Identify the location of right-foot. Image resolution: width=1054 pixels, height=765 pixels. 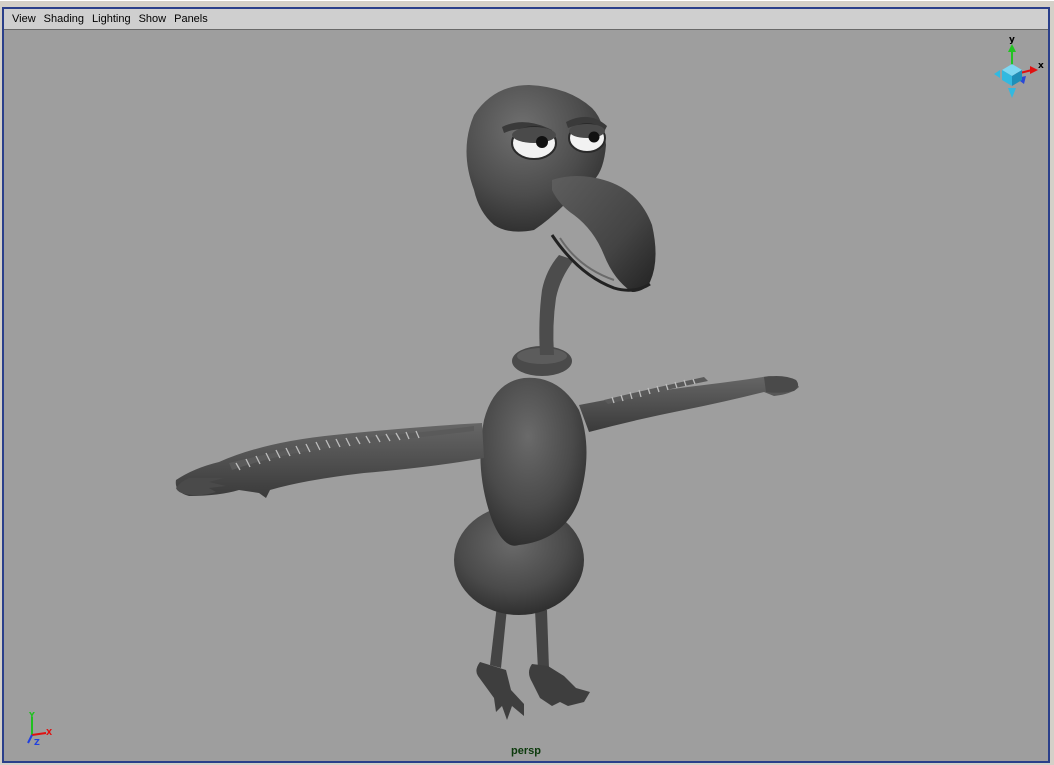
(559, 685).